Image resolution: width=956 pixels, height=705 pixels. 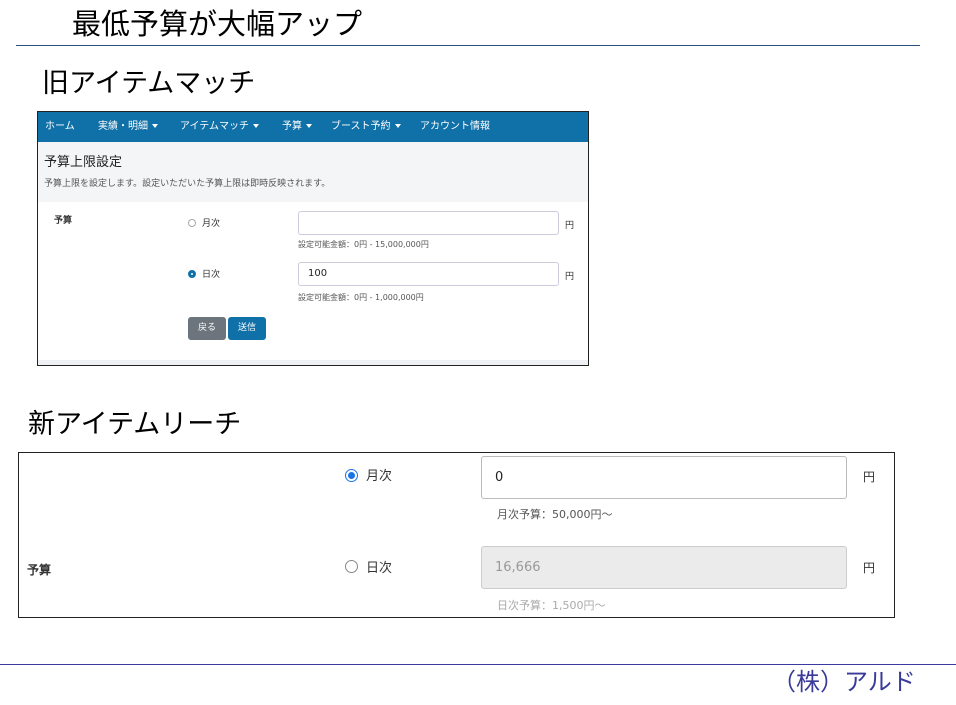 I want to click on panel-title: 予算上限設定, so click(x=83, y=162).